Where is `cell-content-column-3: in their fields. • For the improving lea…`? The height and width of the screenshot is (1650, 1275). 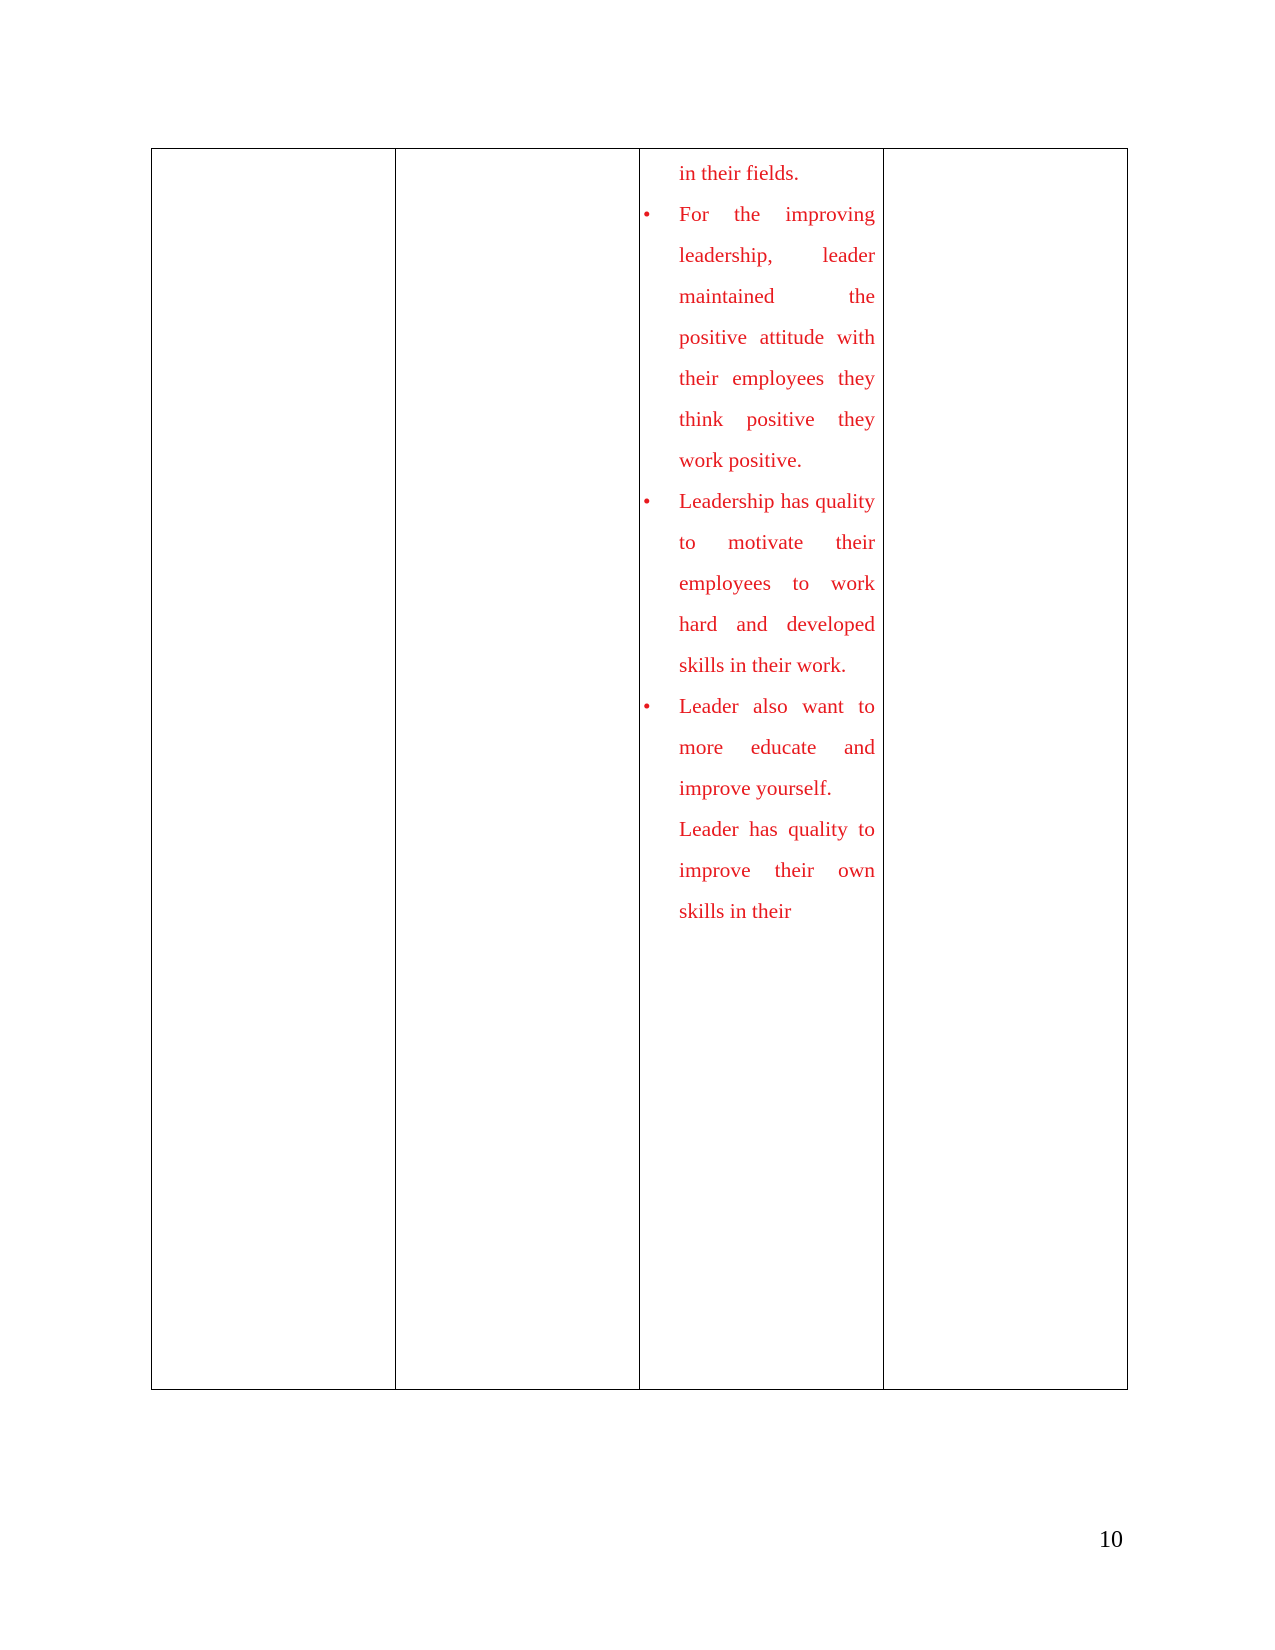 cell-content-column-3: in their fields. • For the improving lea… is located at coordinates (761, 769).